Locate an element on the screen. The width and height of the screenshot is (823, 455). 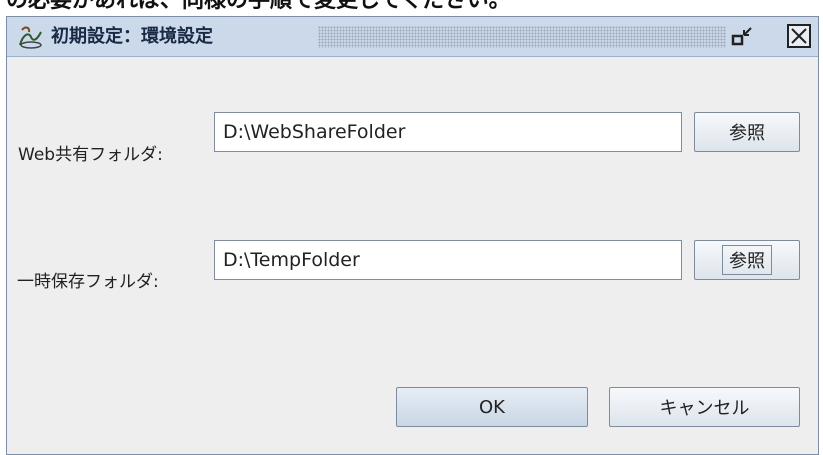
temp-folder-label: 一時保存フォルダ: is located at coordinates (88, 282).